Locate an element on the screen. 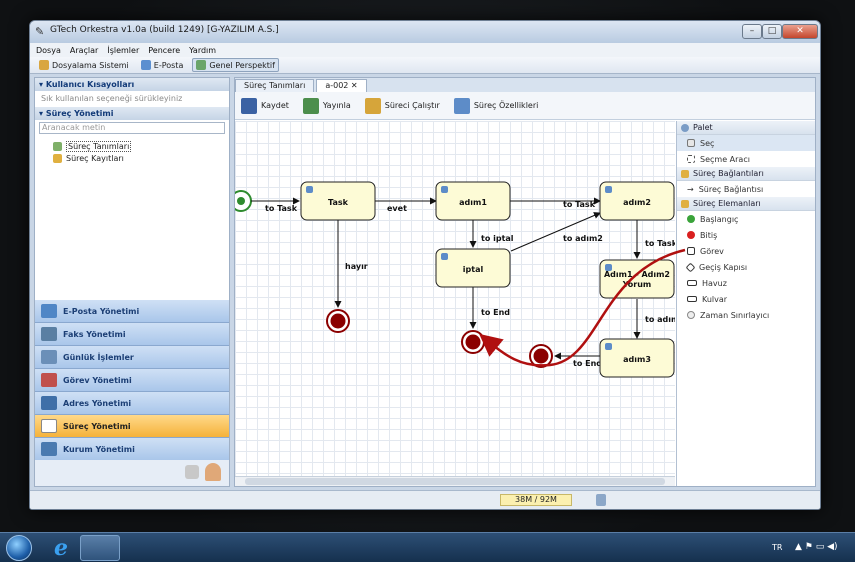 The image size is (855, 562). nav-label: Faks Yönetimi is located at coordinates (94, 334).